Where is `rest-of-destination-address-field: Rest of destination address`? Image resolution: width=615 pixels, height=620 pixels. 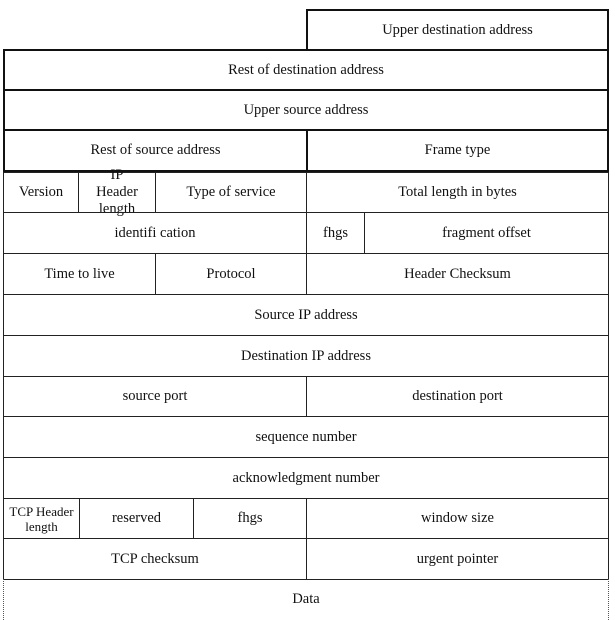 rest-of-destination-address-field: Rest of destination address is located at coordinates (306, 70).